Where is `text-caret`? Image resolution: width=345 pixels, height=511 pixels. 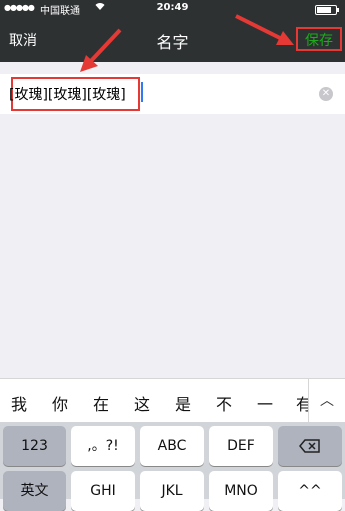 text-caret is located at coordinates (142, 92).